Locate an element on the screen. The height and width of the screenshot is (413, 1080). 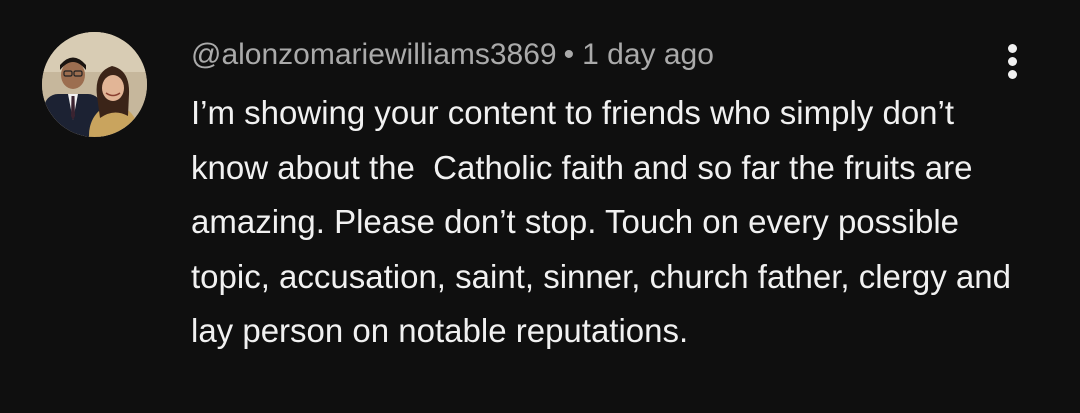
more-options-button is located at coordinates (1014, 62).